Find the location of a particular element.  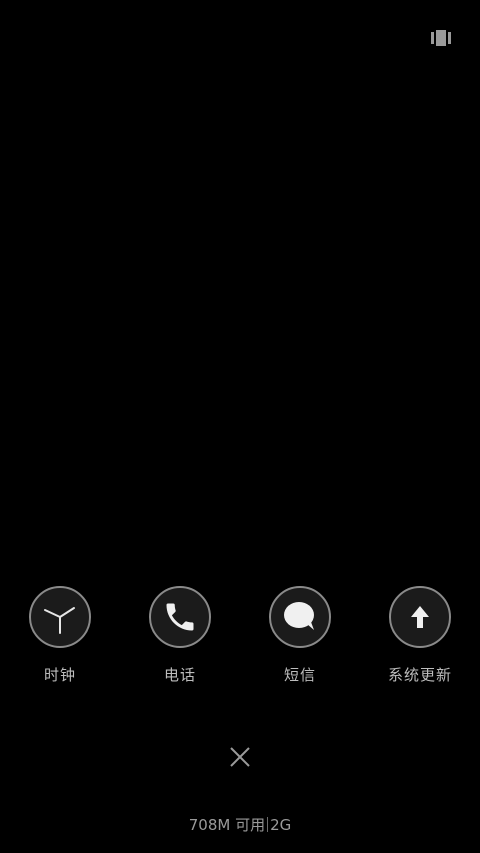

message-icon is located at coordinates (300, 617).